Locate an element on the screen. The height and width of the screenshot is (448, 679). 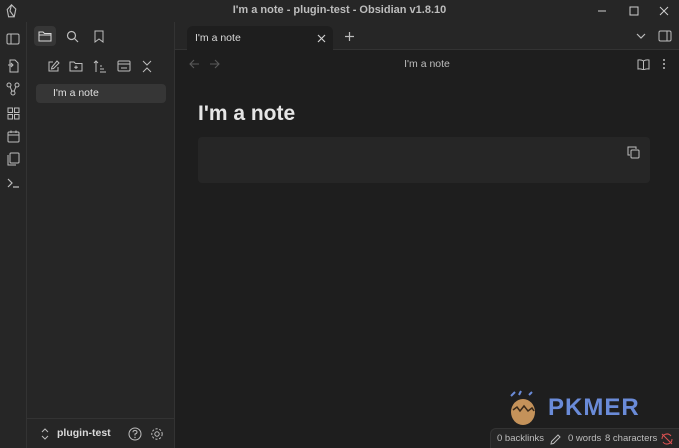
command-palette-icon is located at coordinates (13, 183).